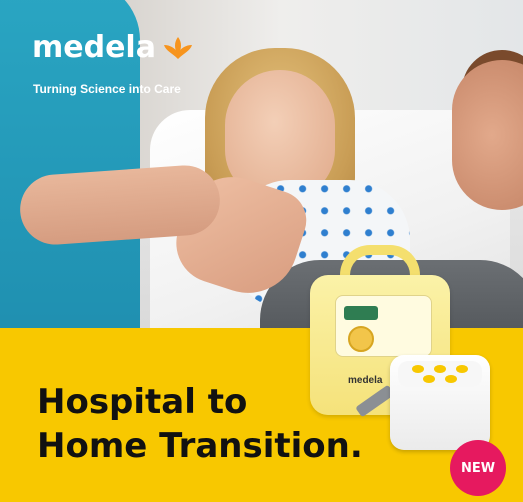 This screenshot has width=523, height=502. I want to click on pump-knob, so click(361, 339).